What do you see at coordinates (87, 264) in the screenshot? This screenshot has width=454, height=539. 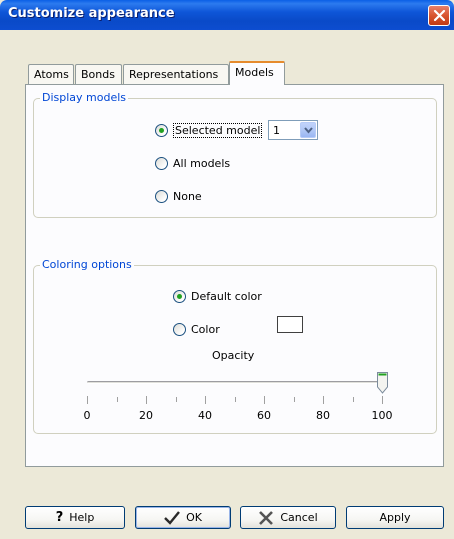 I see `coloring-options-legend: Coloring options` at bounding box center [87, 264].